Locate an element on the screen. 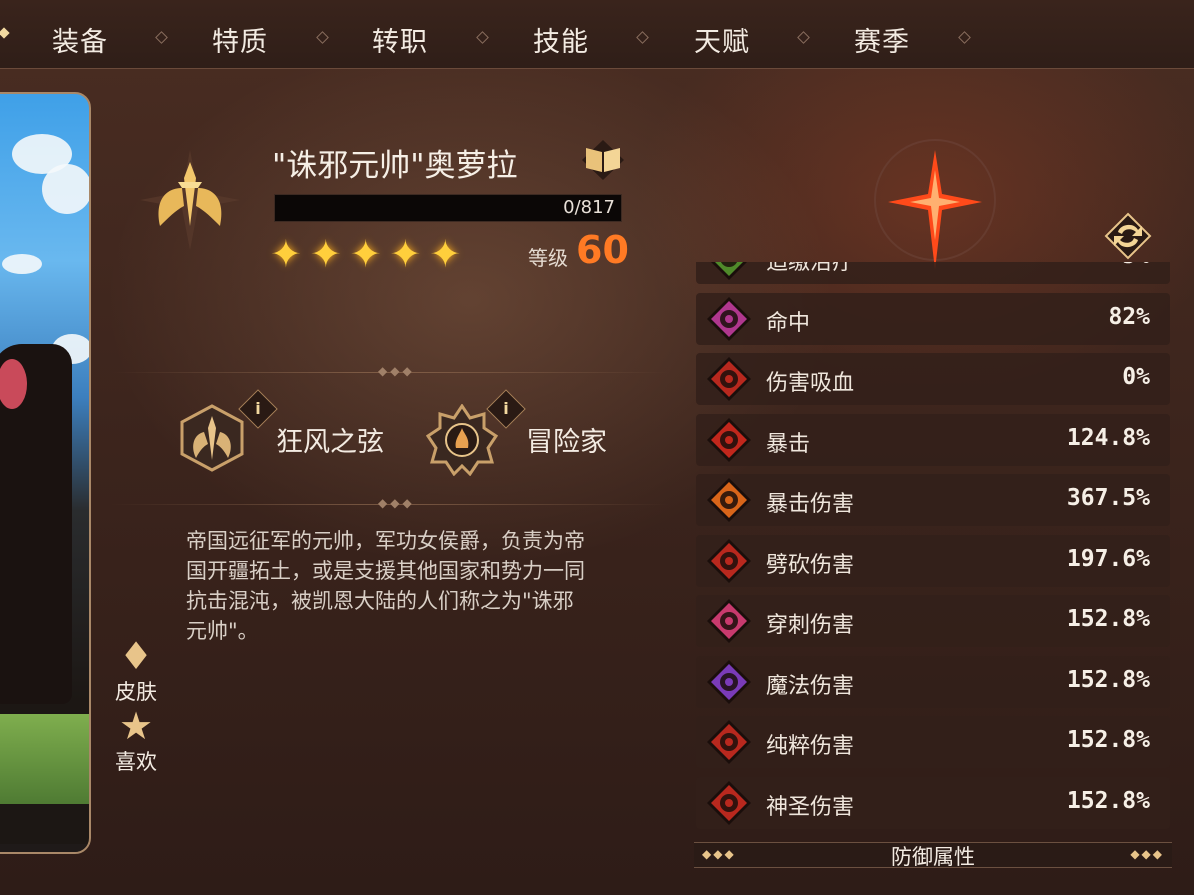  like-label: 喜欢 is located at coordinates (136, 762).